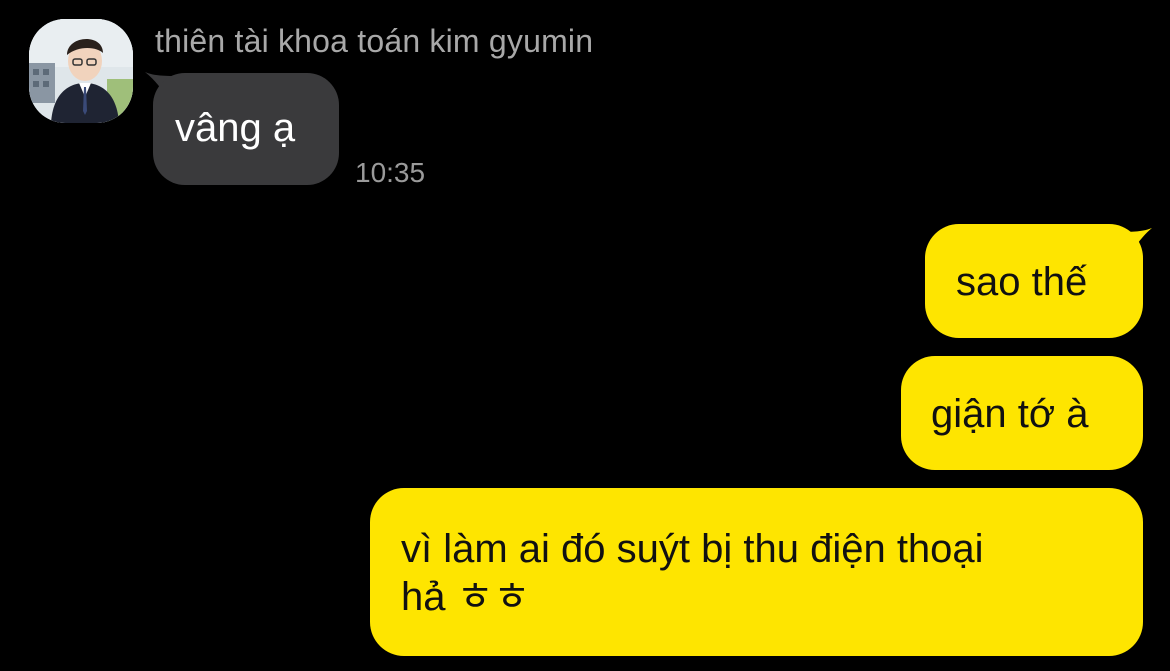 The width and height of the screenshot is (1170, 671). I want to click on contact-name: thiên tài khoa toán kim gyumin, so click(374, 41).